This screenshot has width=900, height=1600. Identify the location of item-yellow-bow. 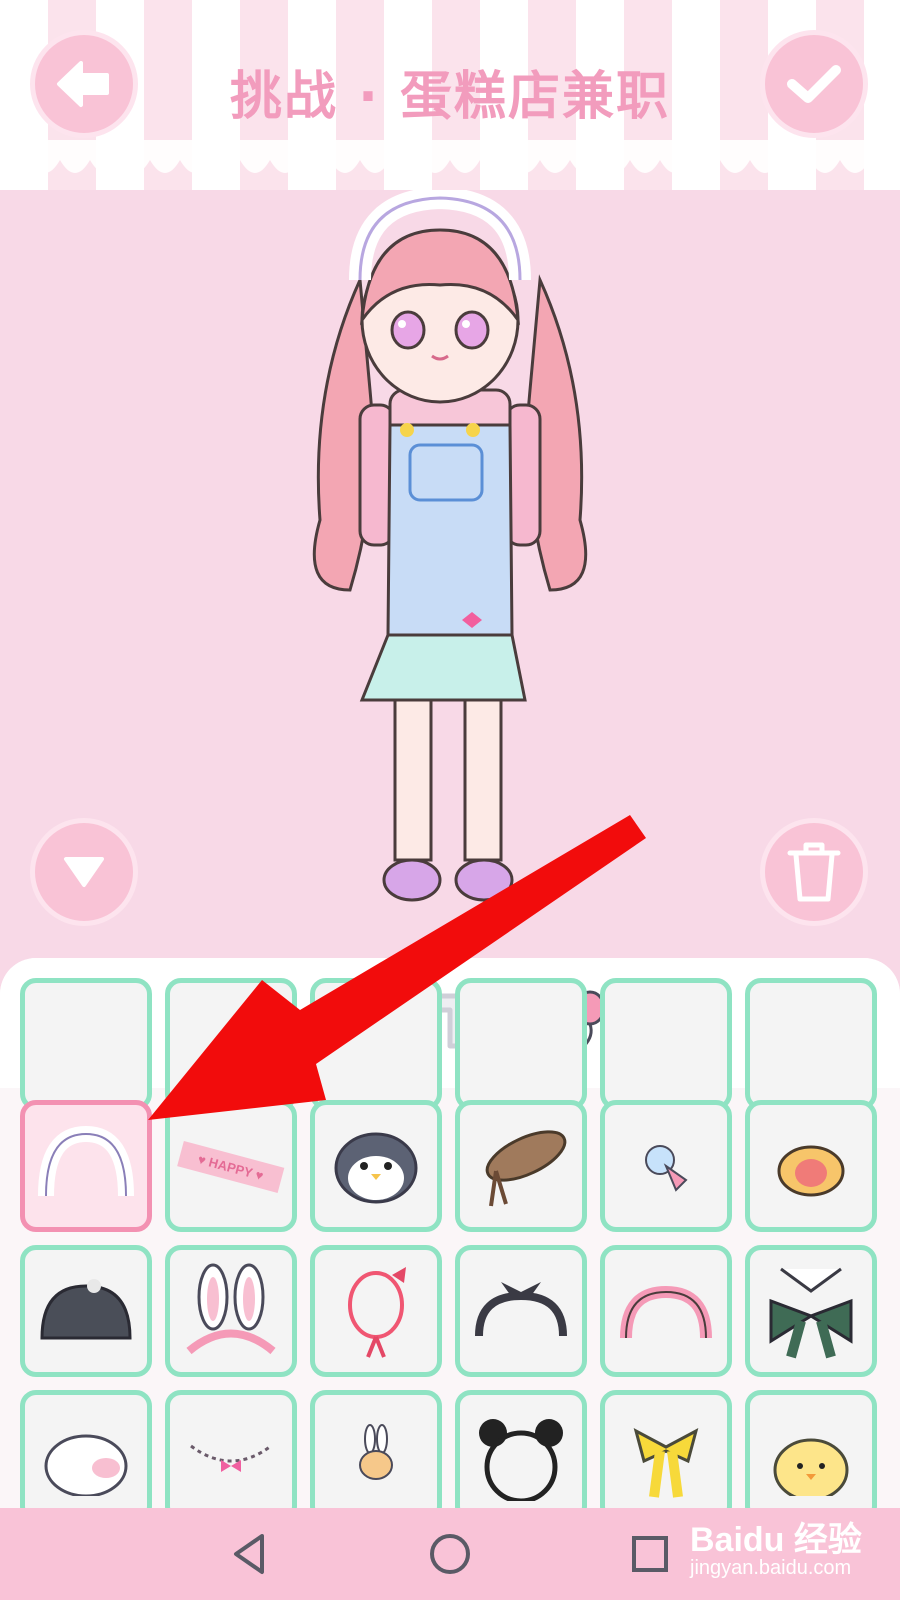
(666, 1449).